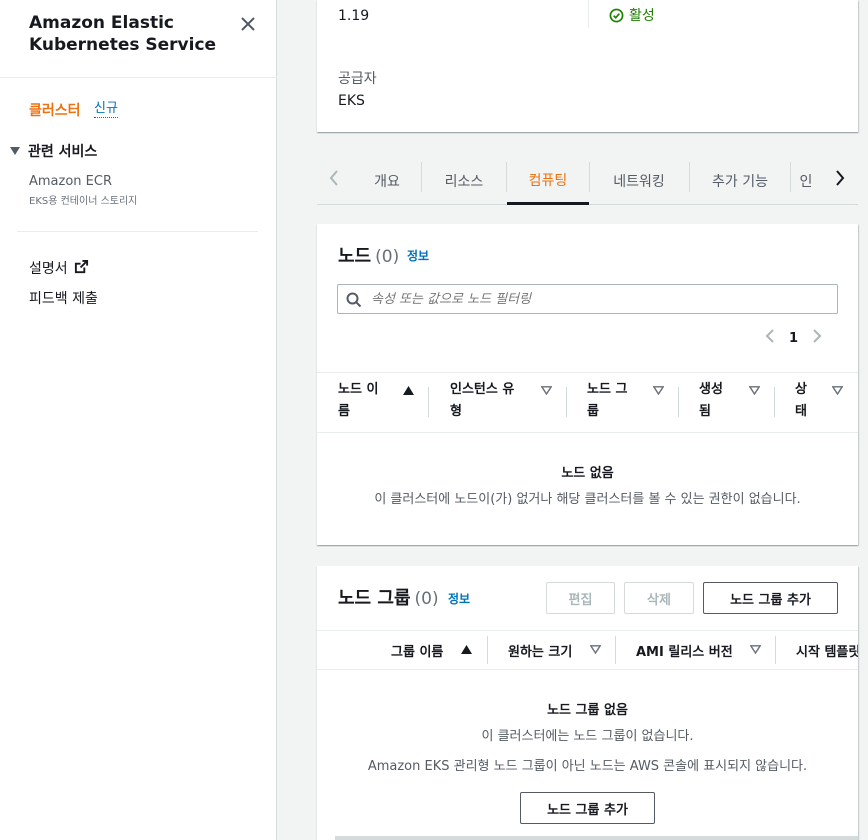 The width and height of the screenshot is (868, 840). I want to click on node-search, so click(587, 299).